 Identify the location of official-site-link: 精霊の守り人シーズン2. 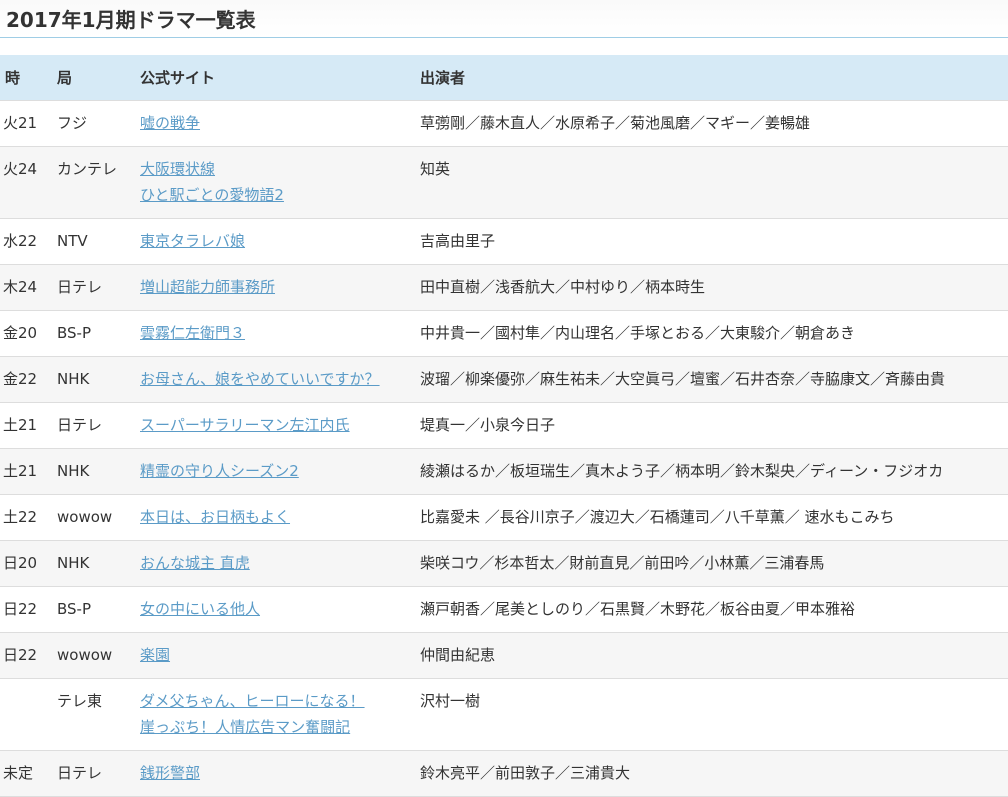
(277, 471).